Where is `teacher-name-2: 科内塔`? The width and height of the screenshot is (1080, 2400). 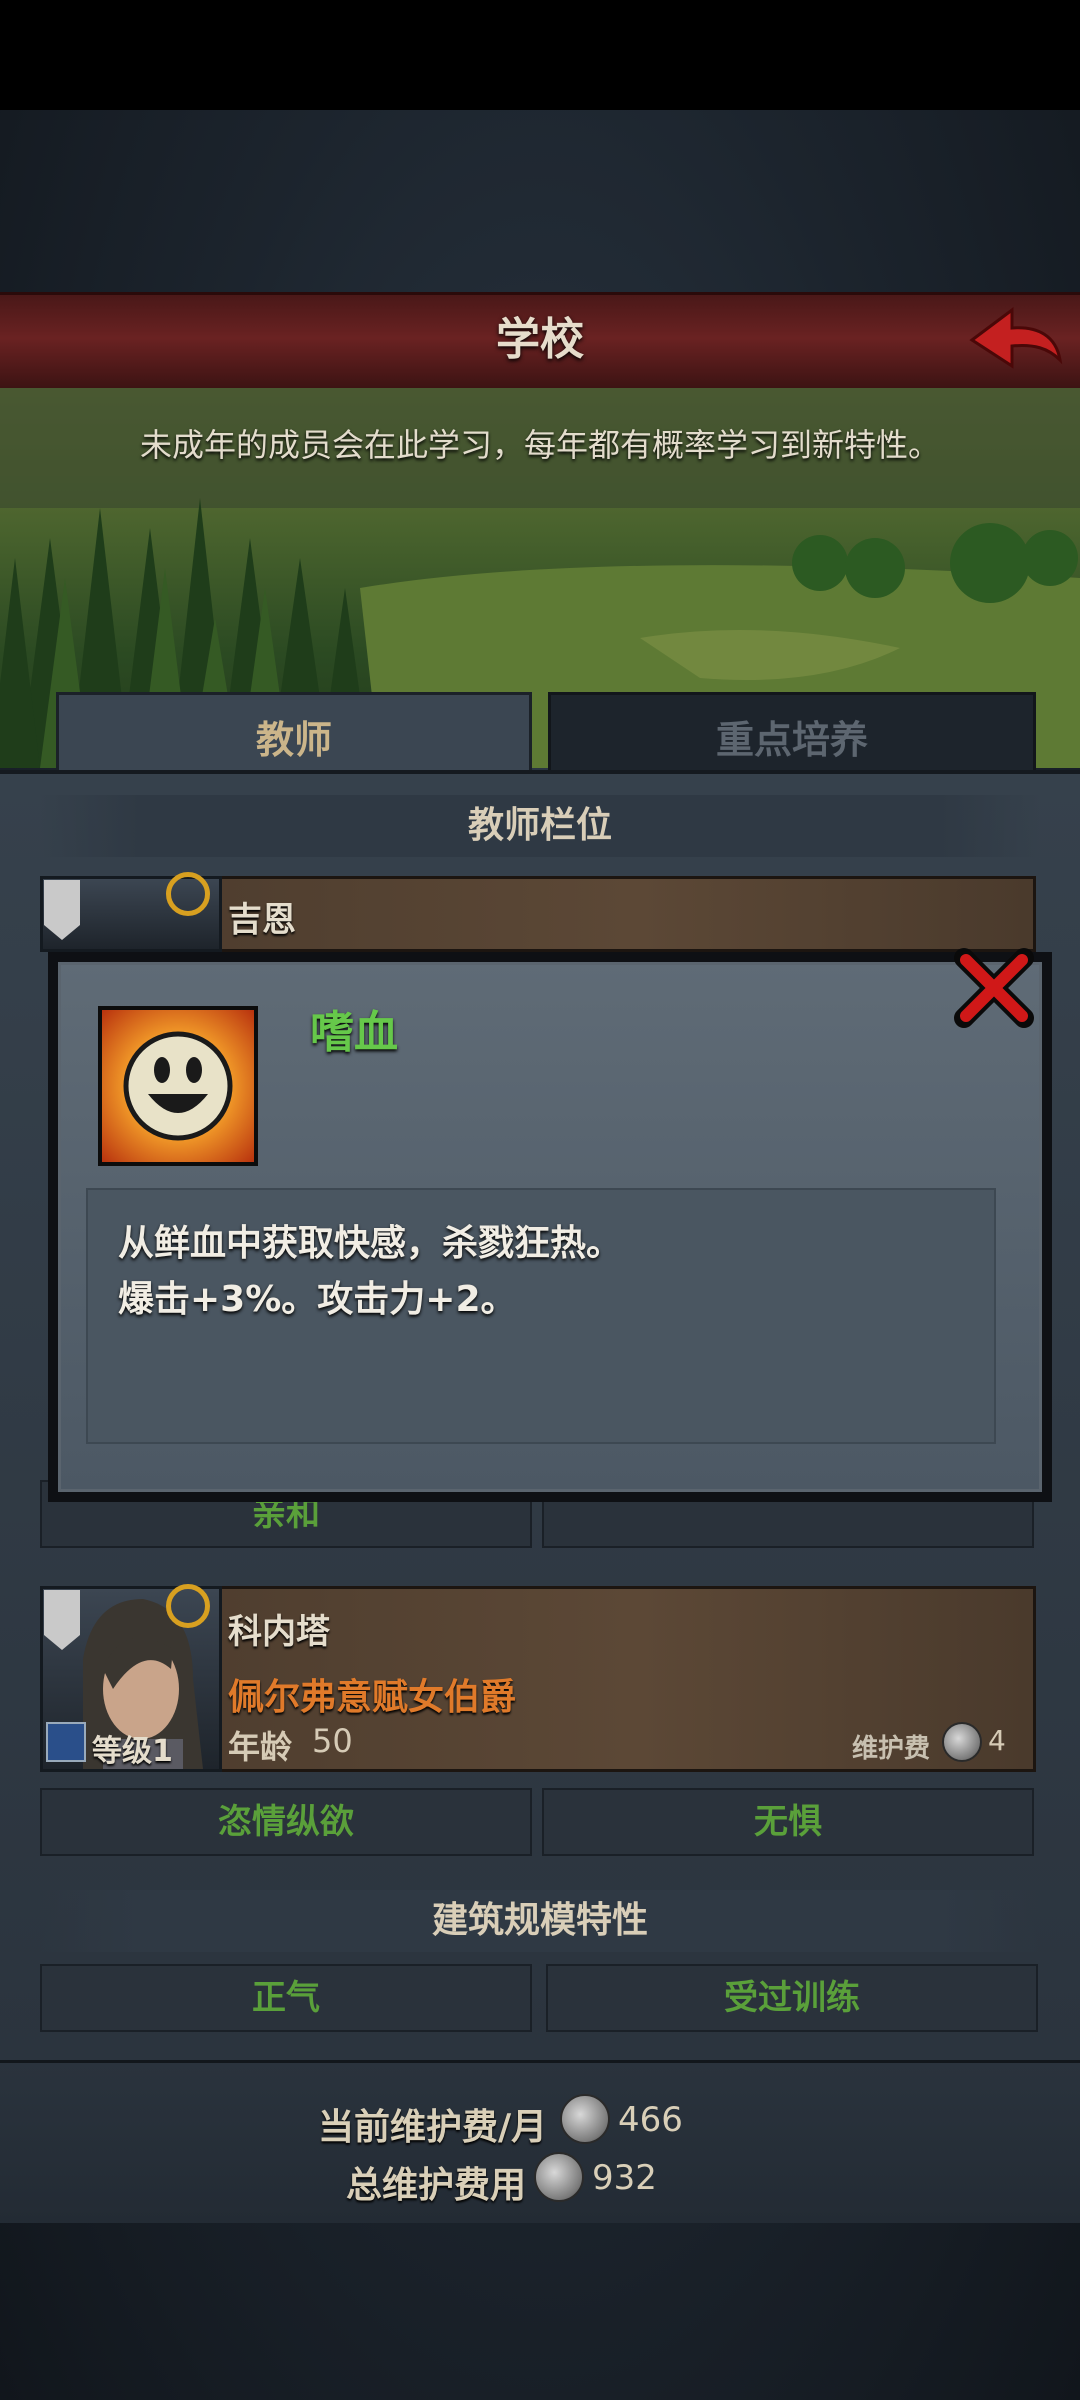 teacher-name-2: 科内塔 is located at coordinates (279, 1632).